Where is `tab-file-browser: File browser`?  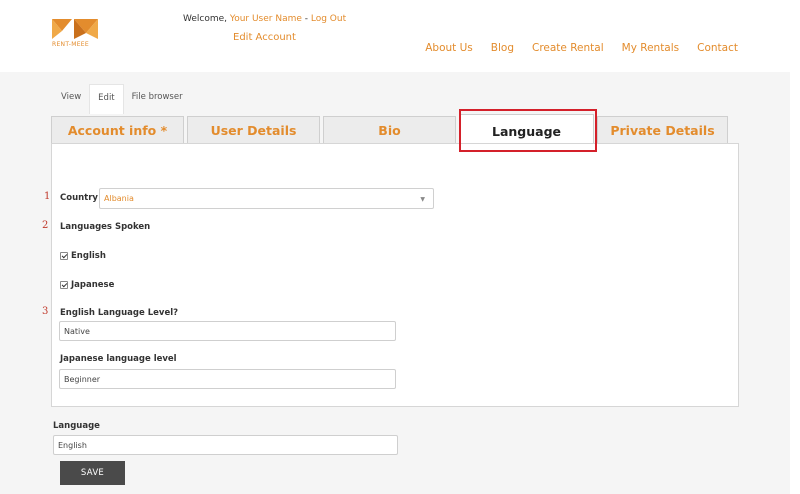 tab-file-browser: File browser is located at coordinates (157, 99).